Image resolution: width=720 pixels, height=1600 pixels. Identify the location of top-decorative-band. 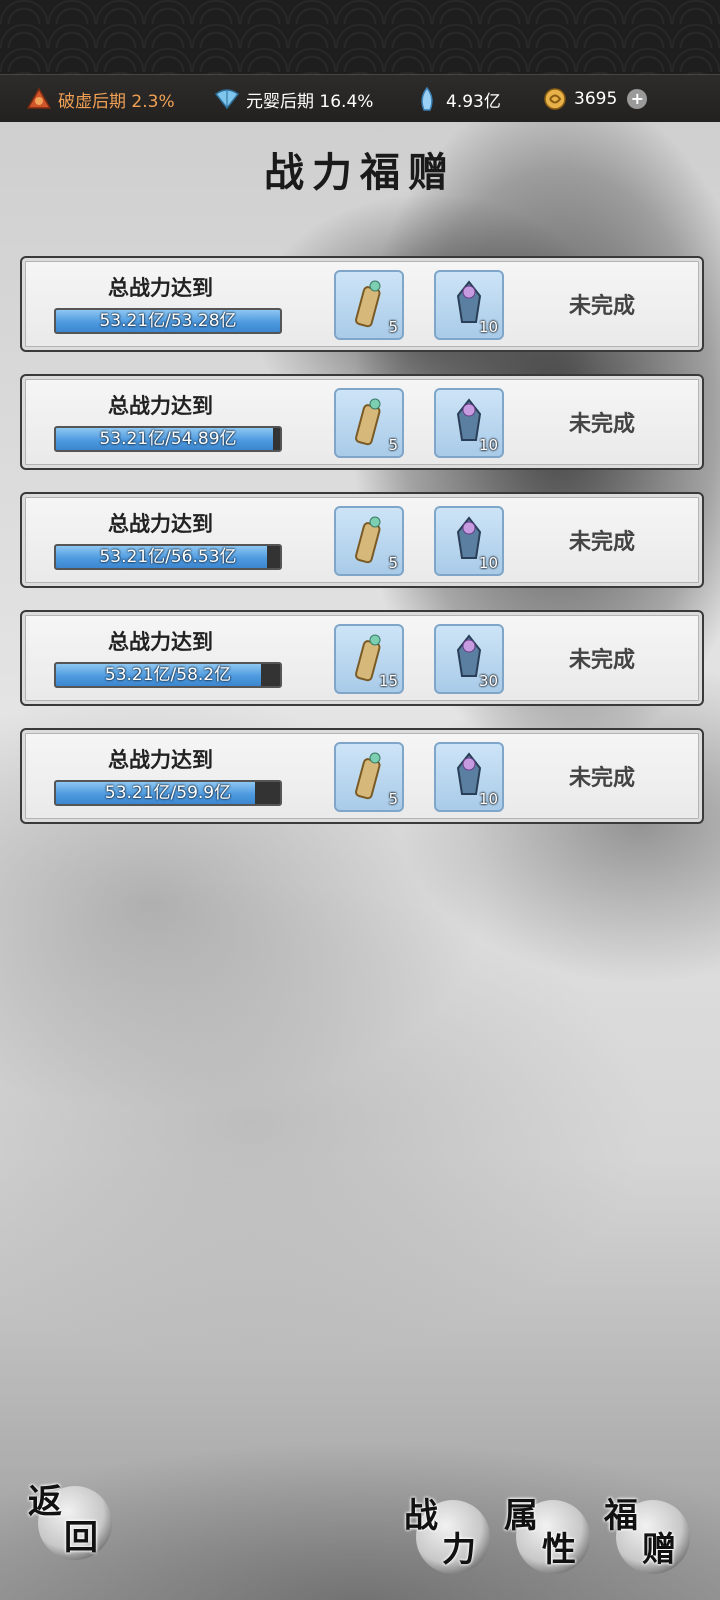
(360, 37).